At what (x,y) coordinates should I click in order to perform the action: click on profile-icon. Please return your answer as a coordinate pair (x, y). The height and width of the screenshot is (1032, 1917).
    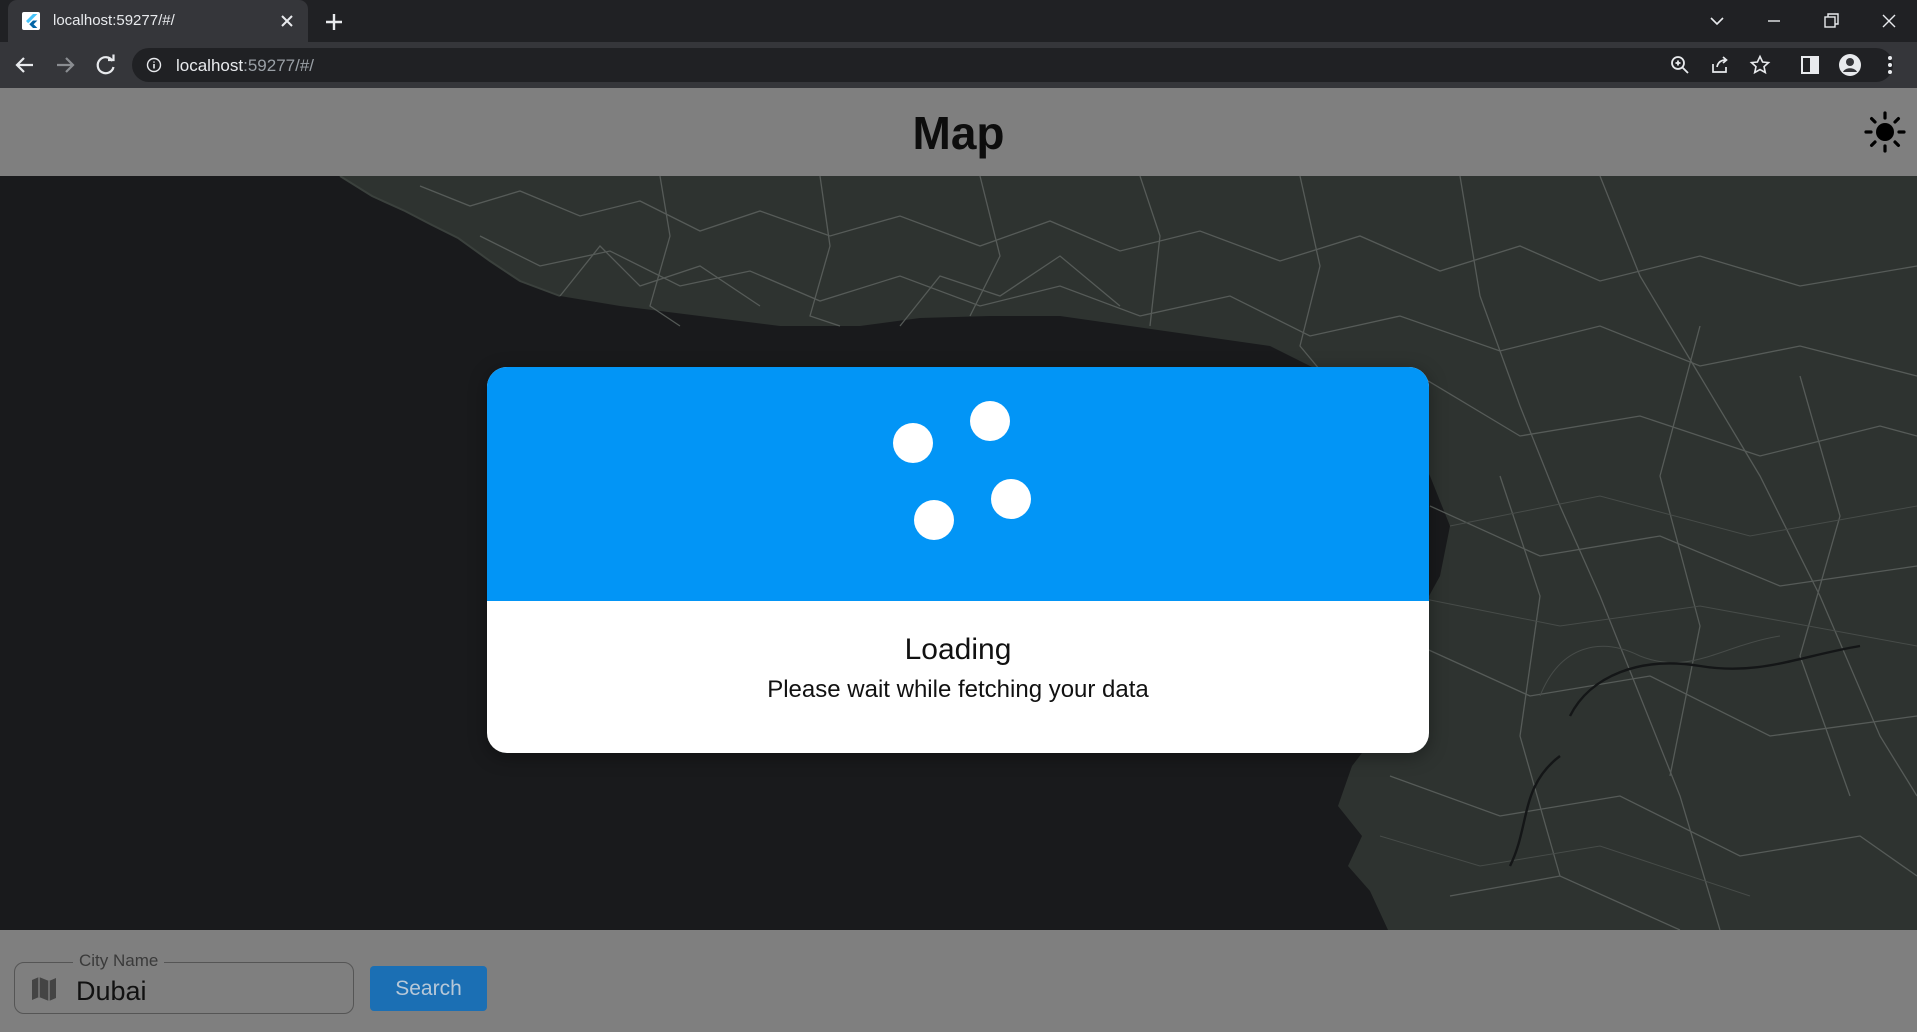
    Looking at the image, I should click on (1850, 65).